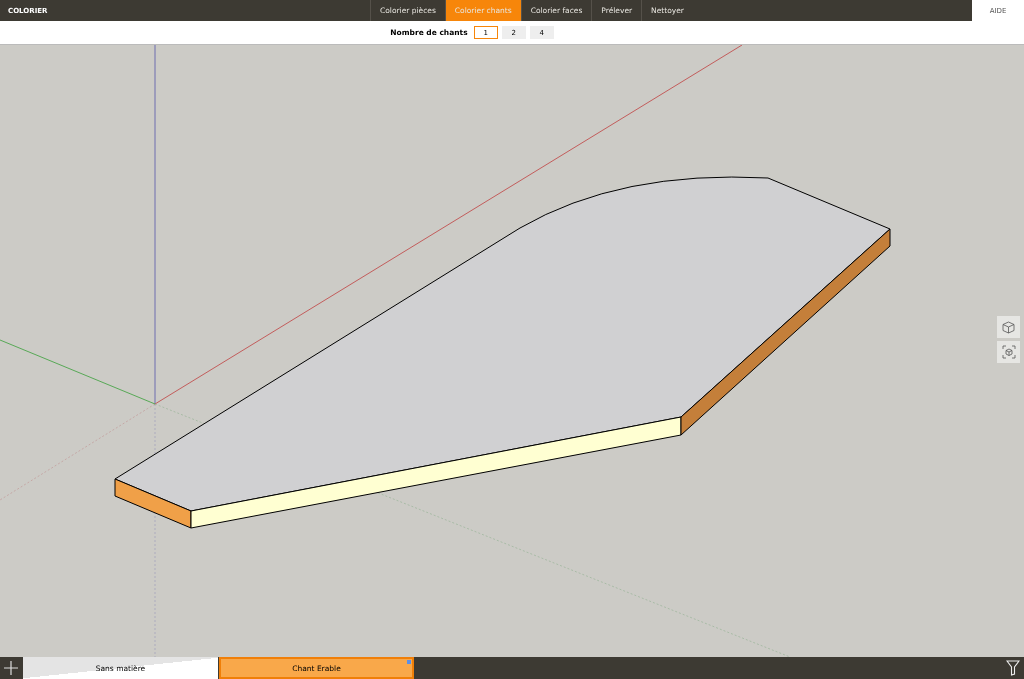 This screenshot has width=1024, height=679. I want to click on cube-icon, so click(1008, 327).